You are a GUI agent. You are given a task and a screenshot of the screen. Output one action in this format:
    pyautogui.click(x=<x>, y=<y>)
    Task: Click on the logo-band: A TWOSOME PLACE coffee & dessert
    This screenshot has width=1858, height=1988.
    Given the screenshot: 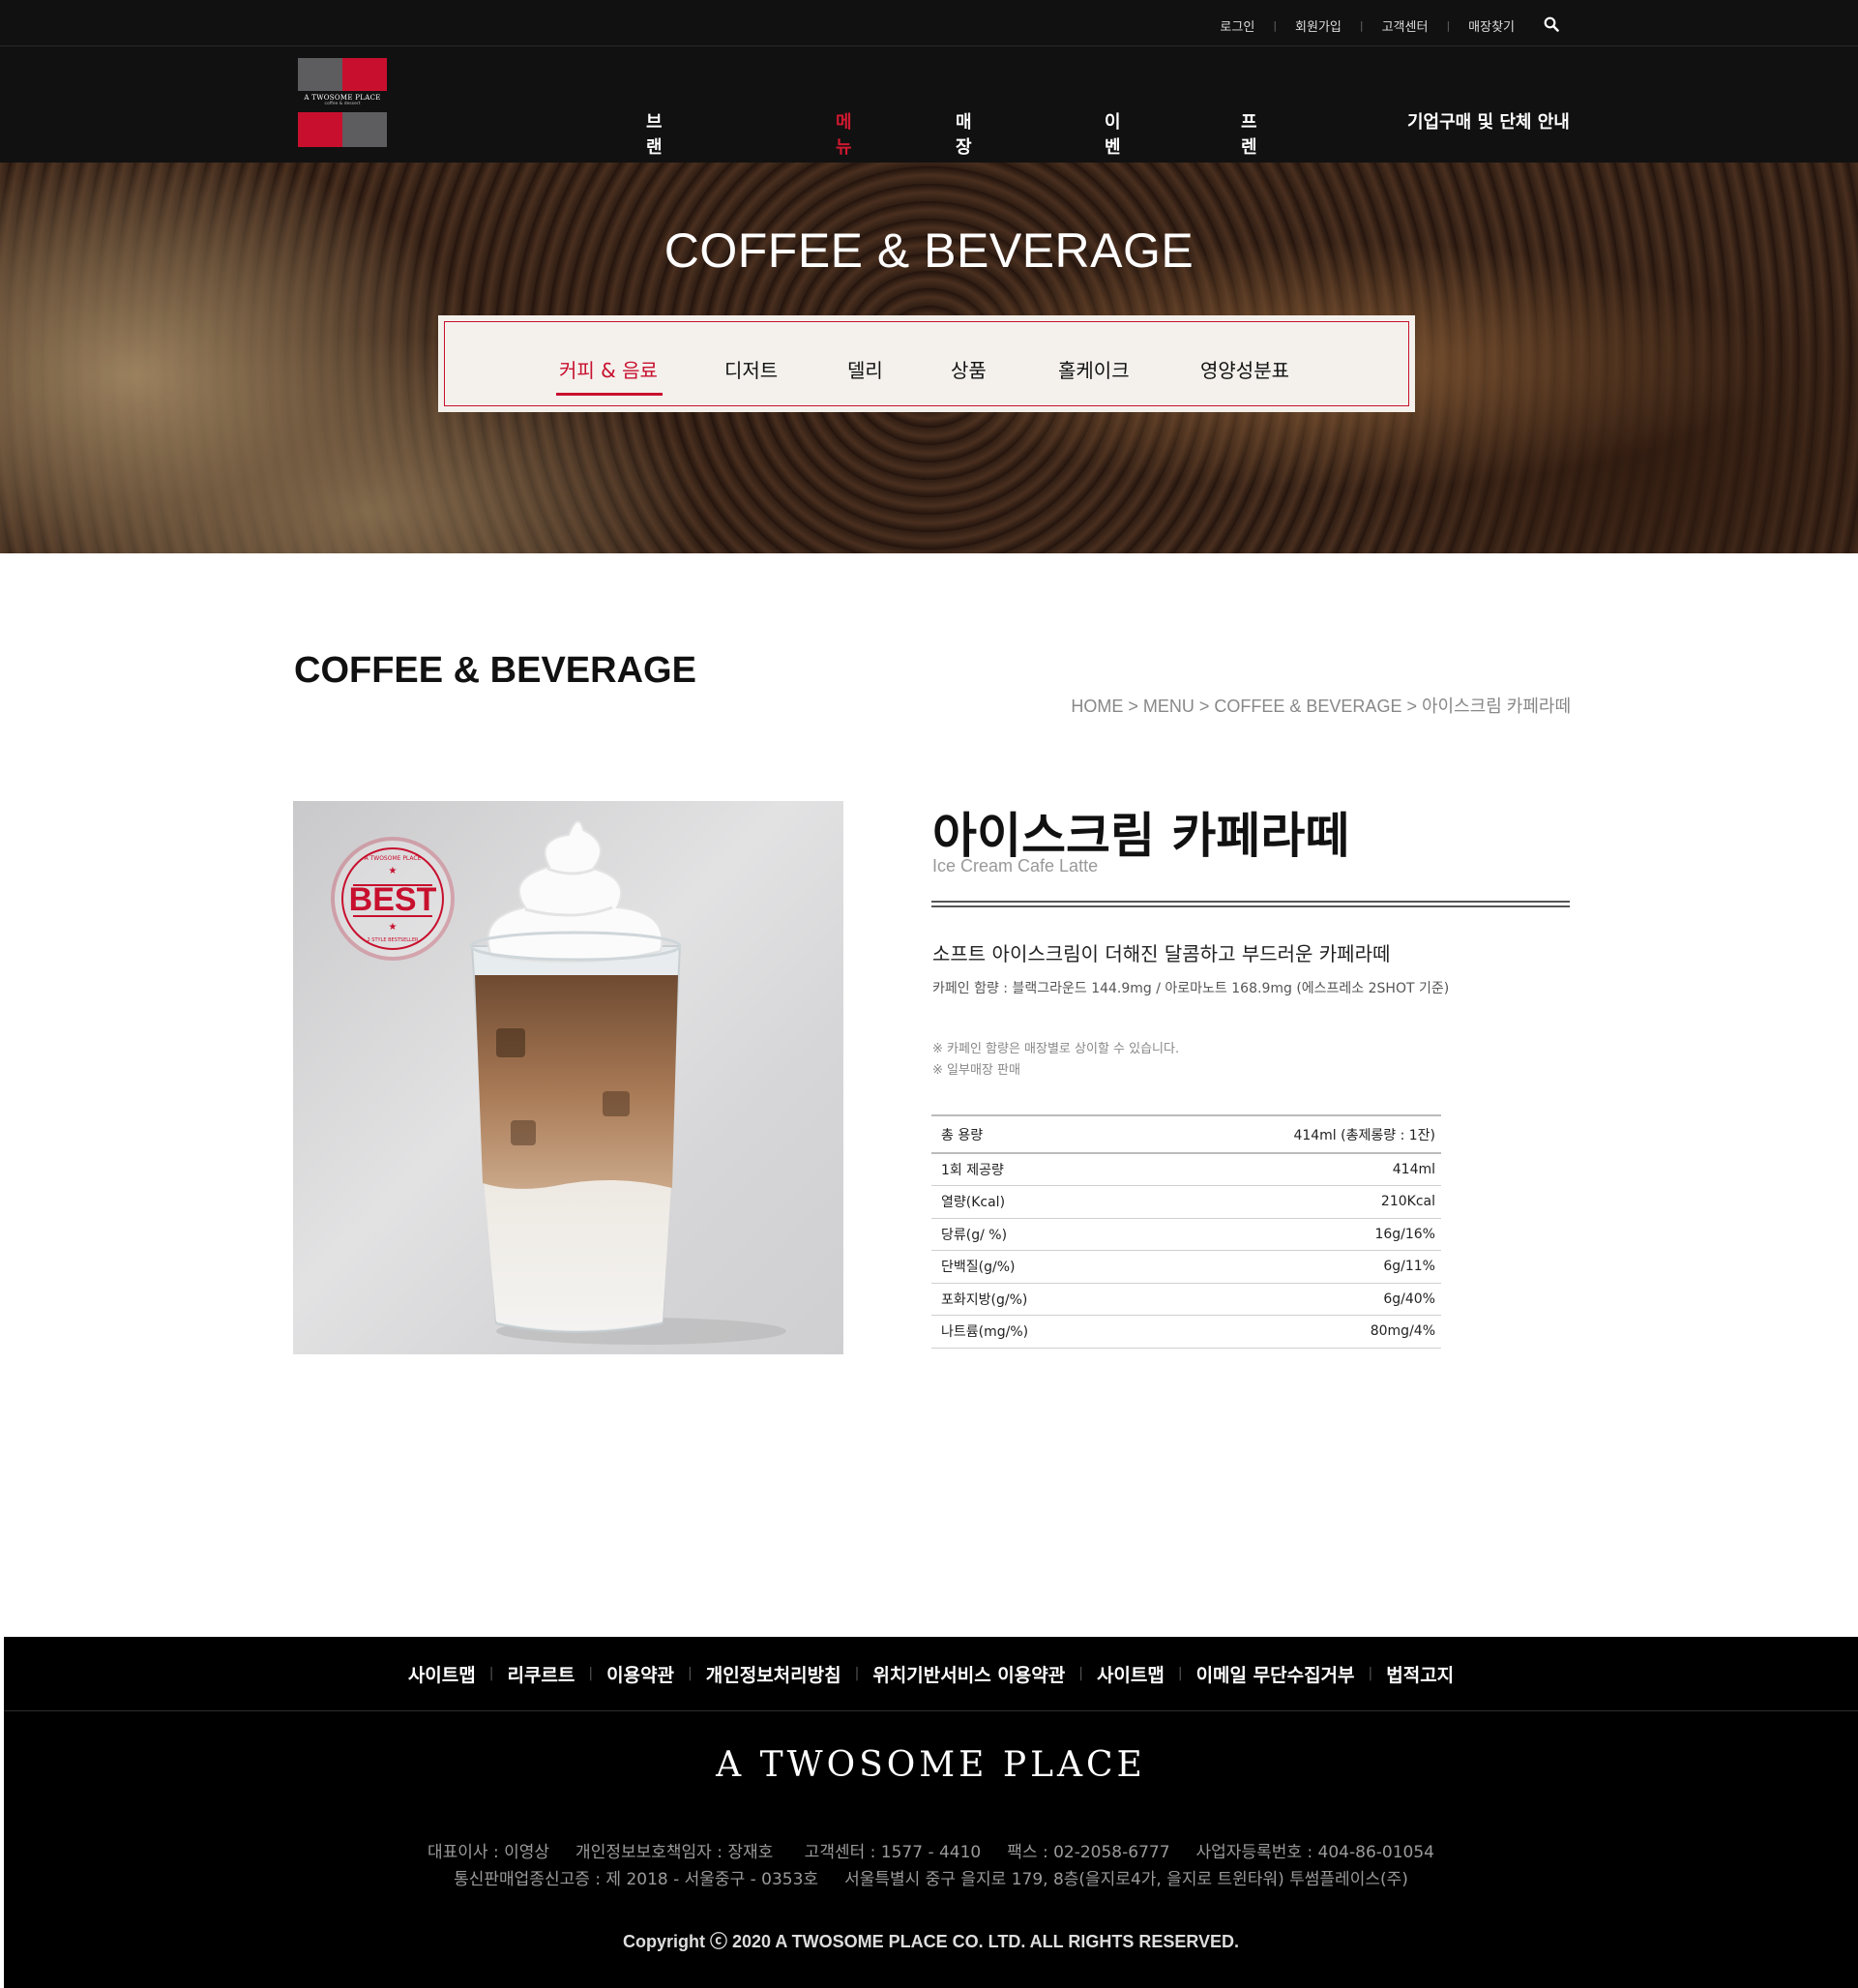 What is the action you would take?
    pyautogui.click(x=342, y=101)
    